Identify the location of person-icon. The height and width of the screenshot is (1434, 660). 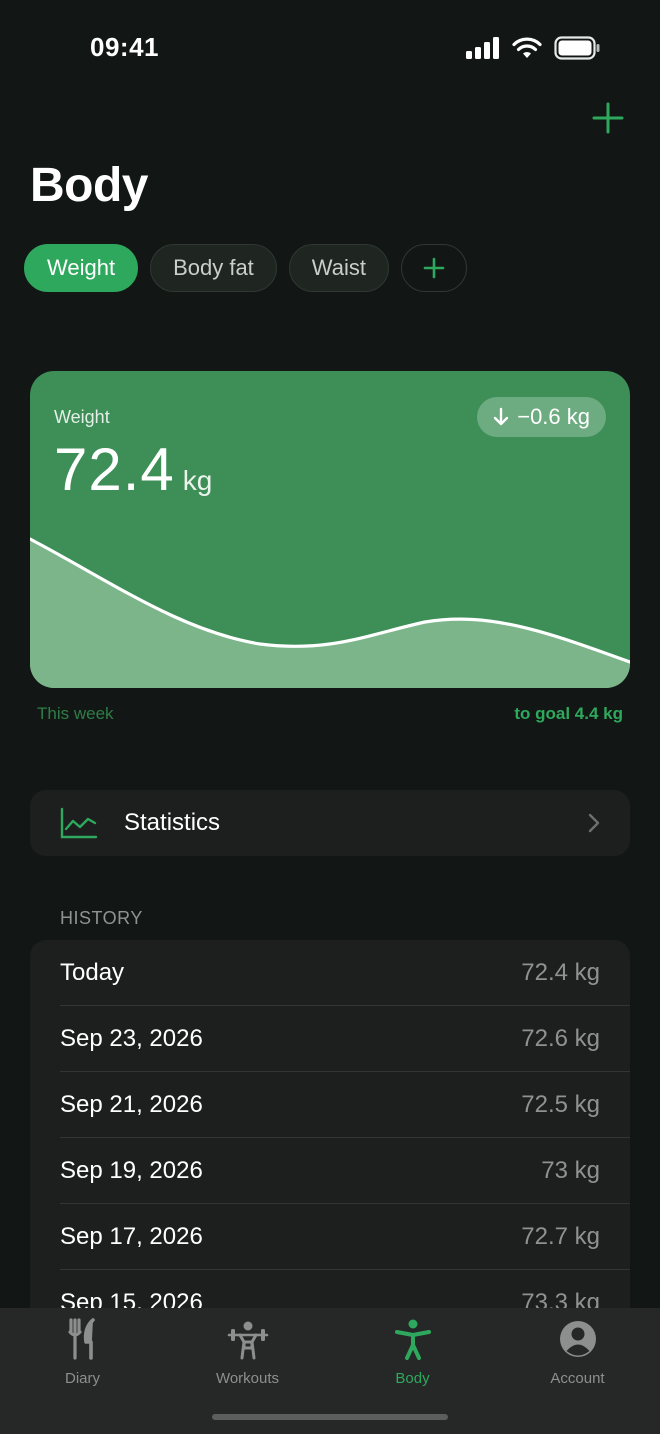
(412, 1339).